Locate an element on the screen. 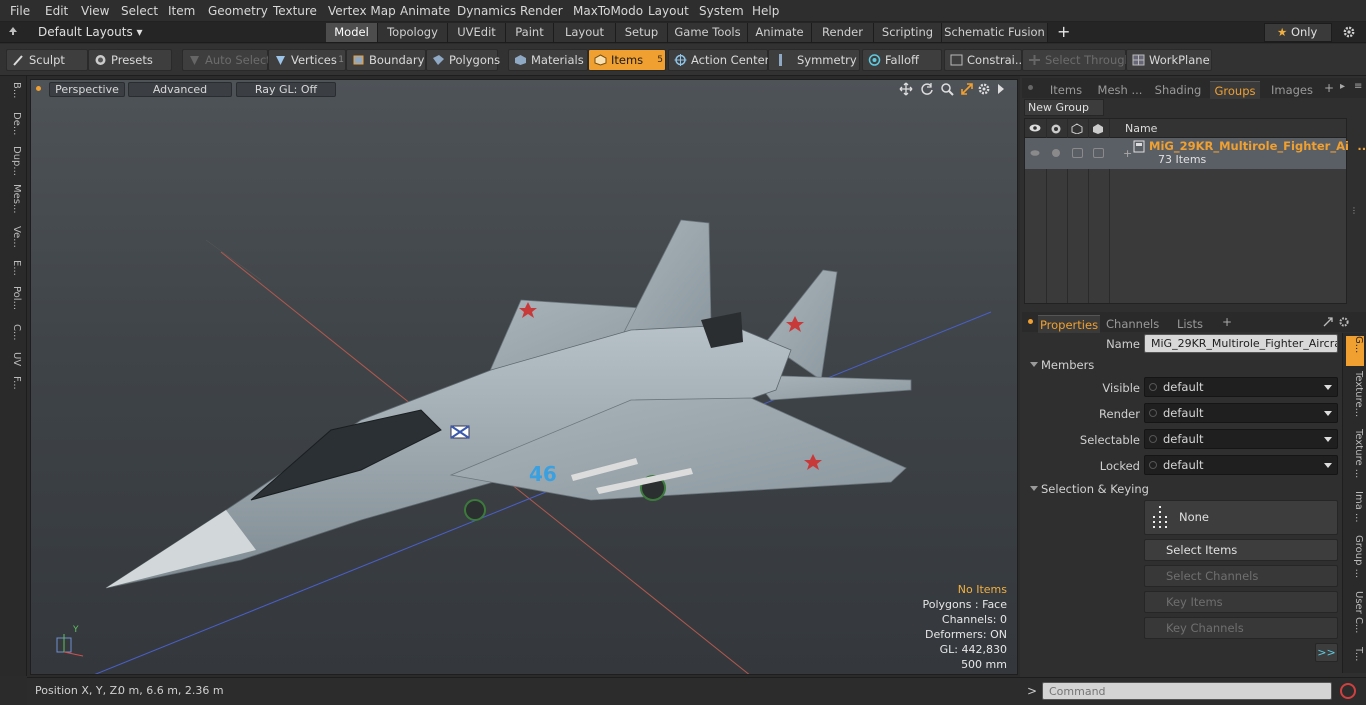  selectable-dropdown: default is located at coordinates (1241, 439).